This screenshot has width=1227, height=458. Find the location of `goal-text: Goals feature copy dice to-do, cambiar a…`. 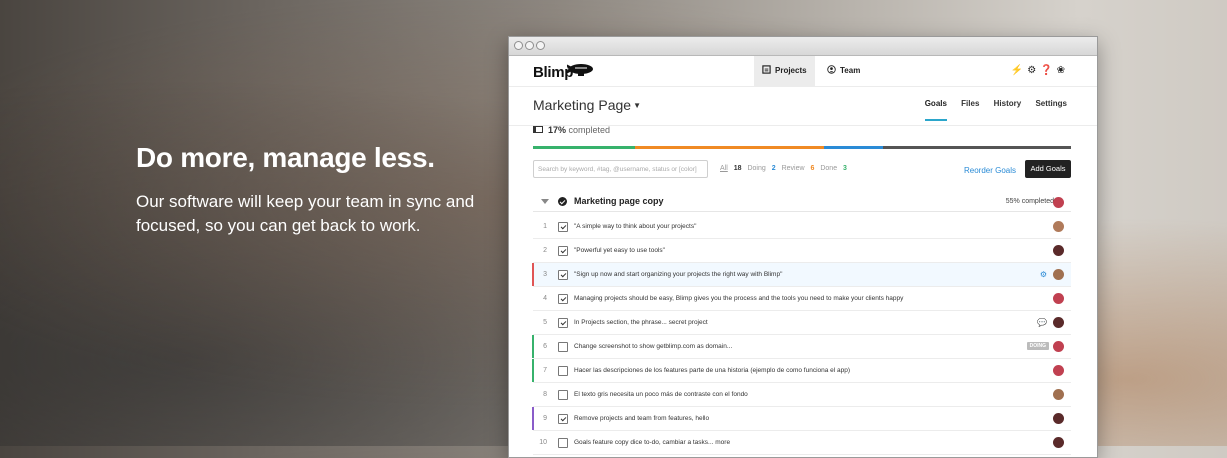

goal-text: Goals feature copy dice to-do, cambiar a… is located at coordinates (652, 442).